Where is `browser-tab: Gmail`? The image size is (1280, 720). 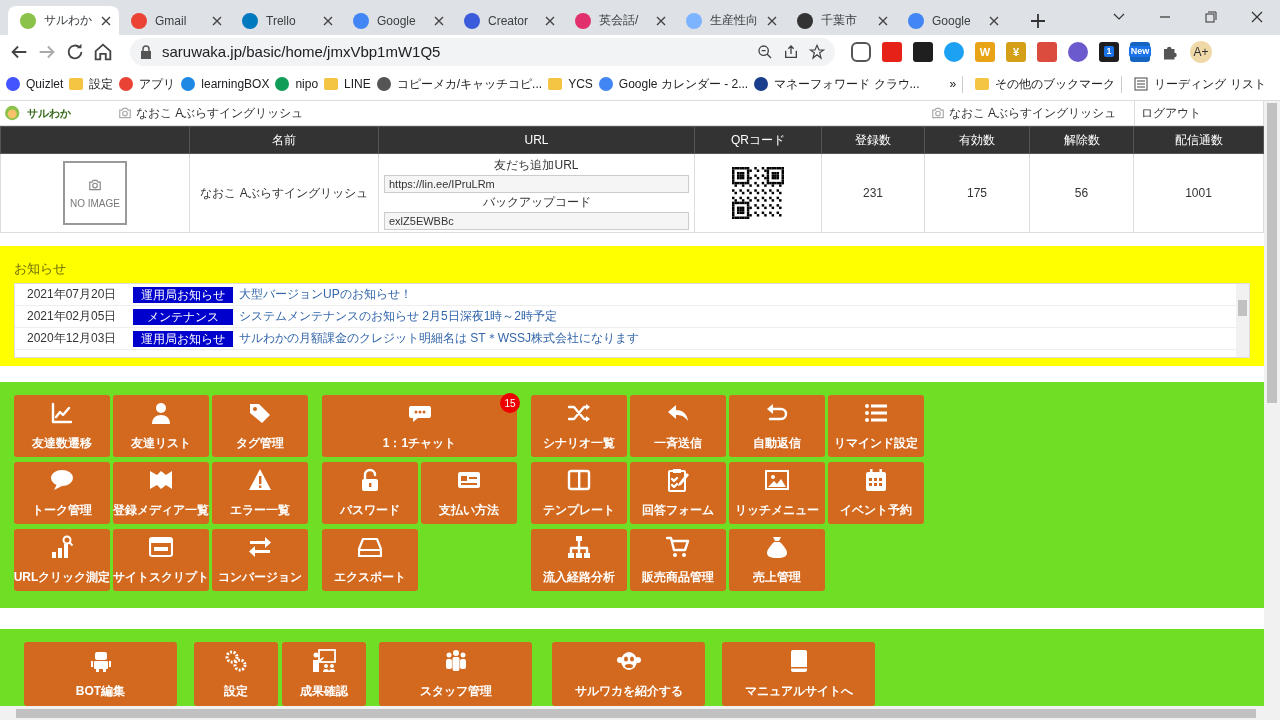
browser-tab: Gmail is located at coordinates (174, 20).